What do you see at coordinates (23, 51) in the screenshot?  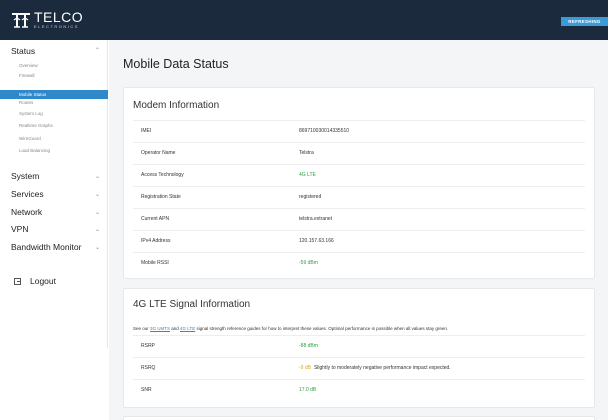 I see `sidebar-item-status: Status` at bounding box center [23, 51].